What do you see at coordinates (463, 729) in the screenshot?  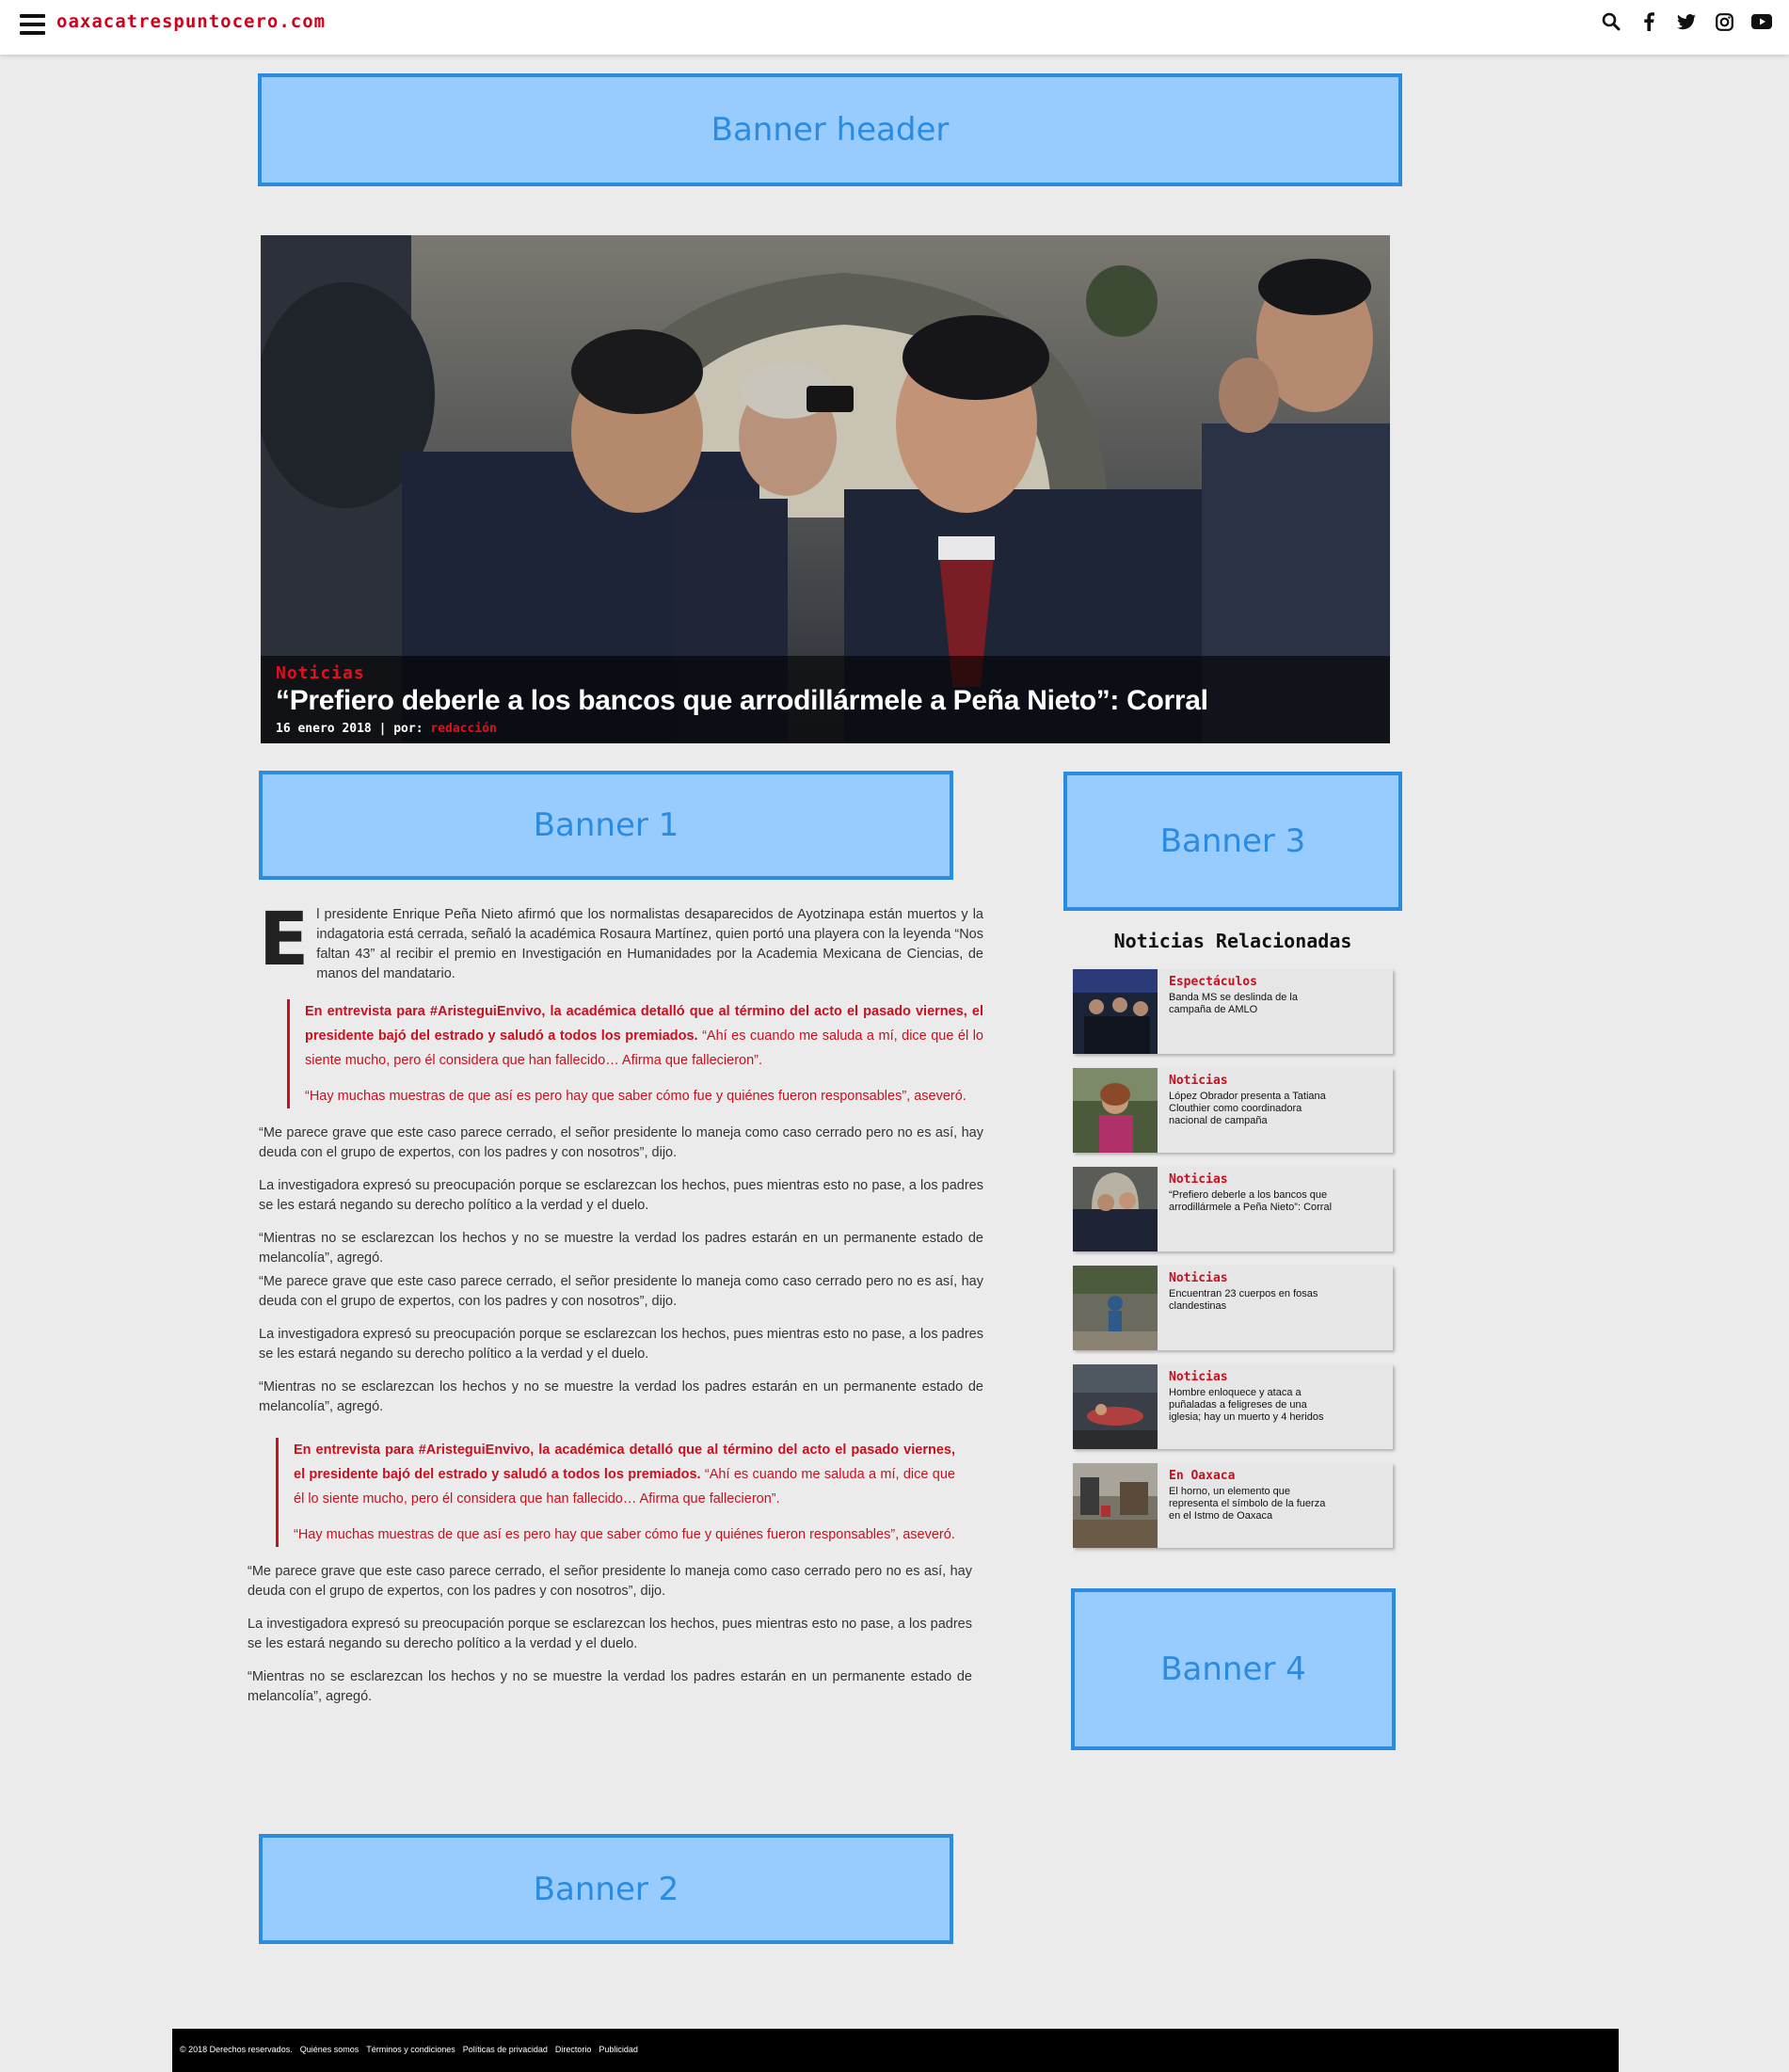 I see `hero-author: redacción` at bounding box center [463, 729].